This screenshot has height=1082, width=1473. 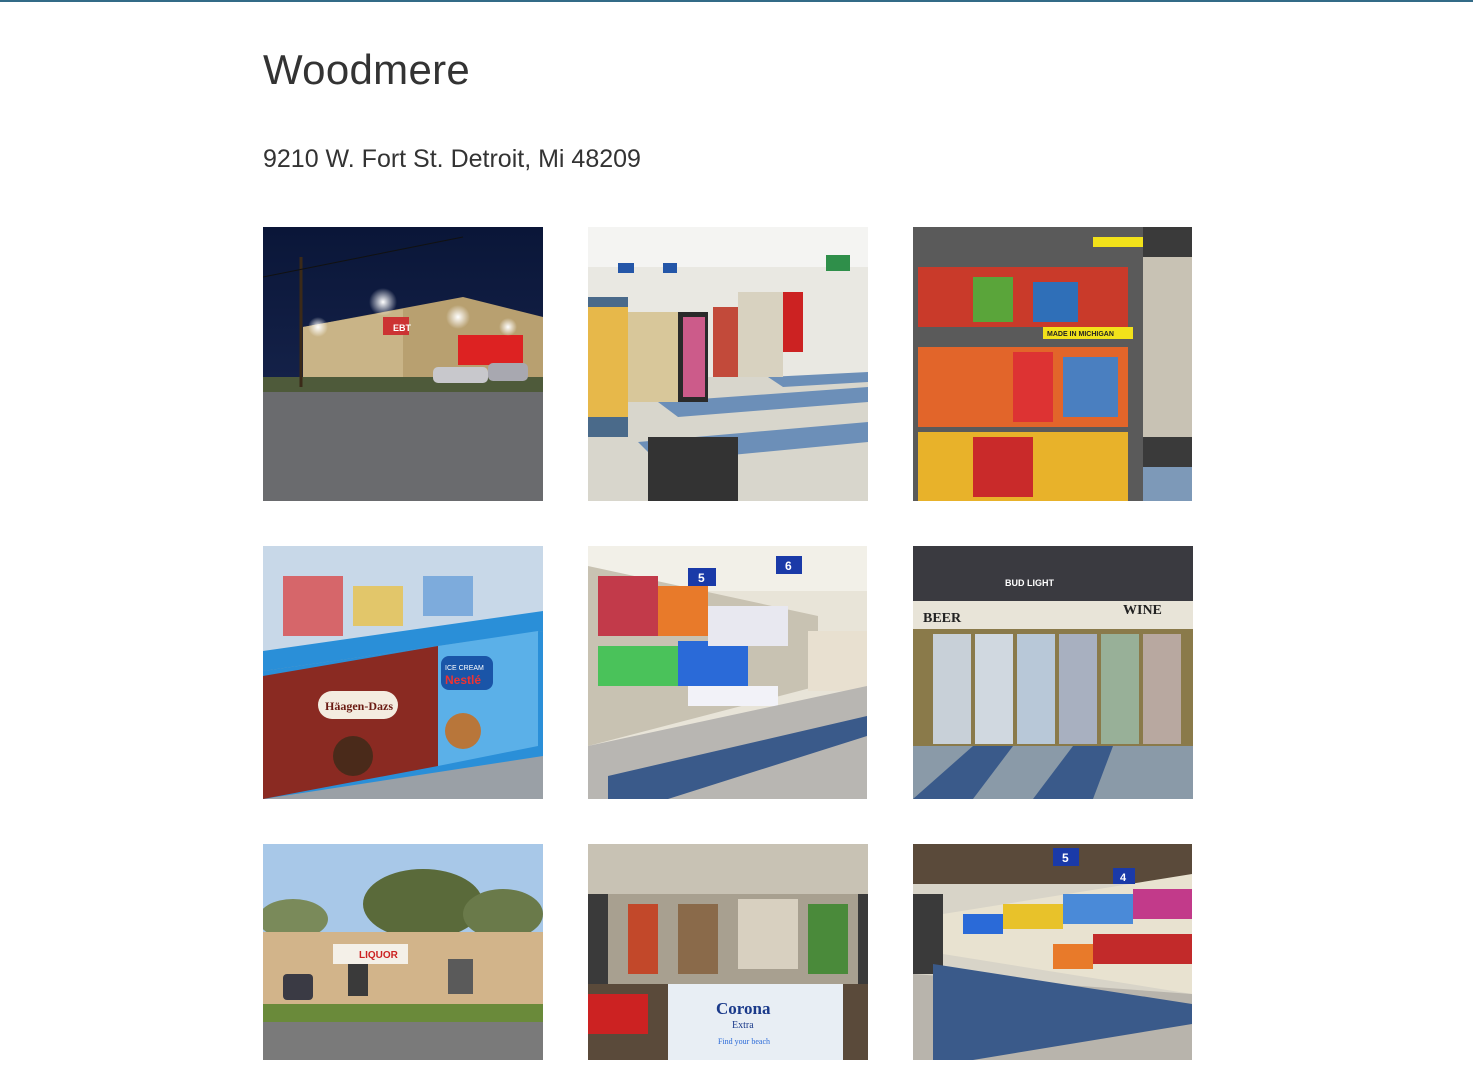 What do you see at coordinates (359, 706) in the screenshot?
I see `svg-text: Häagen-Dazs` at bounding box center [359, 706].